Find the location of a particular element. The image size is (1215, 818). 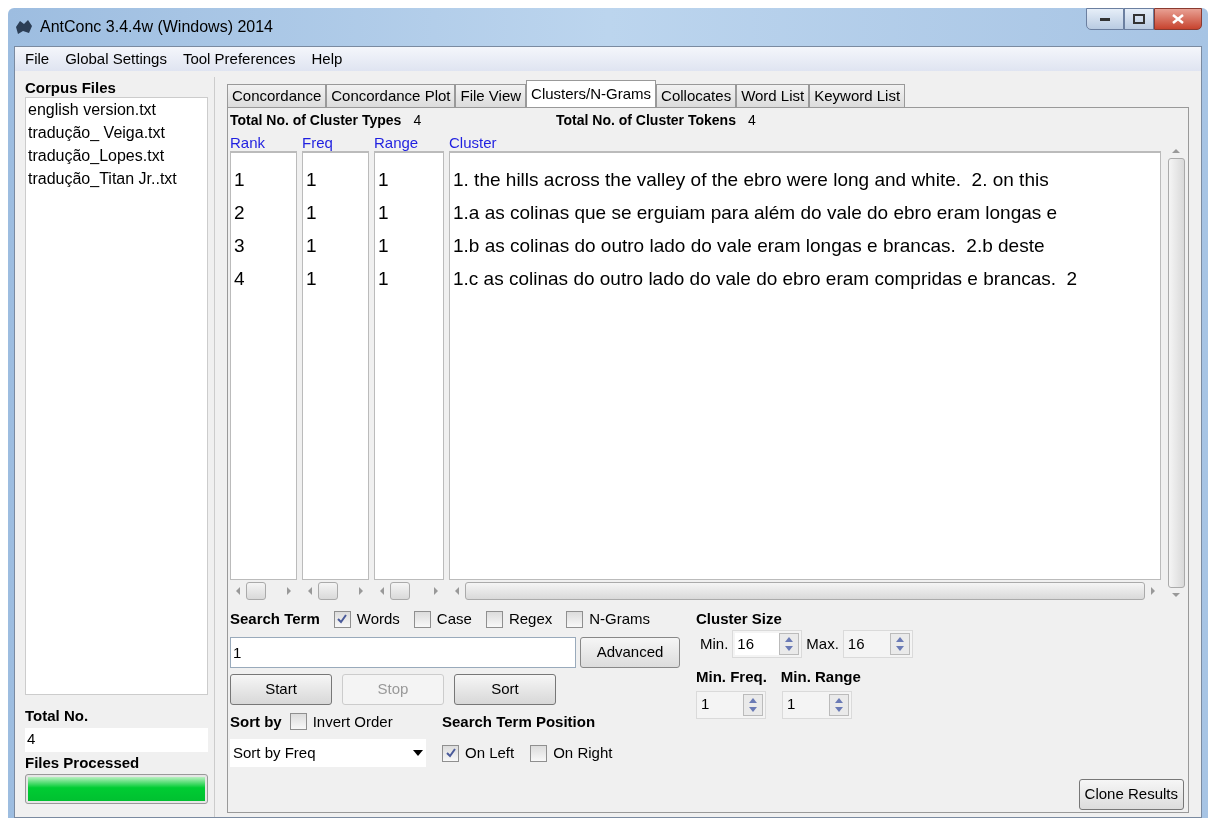

tab: Collocates is located at coordinates (696, 95).